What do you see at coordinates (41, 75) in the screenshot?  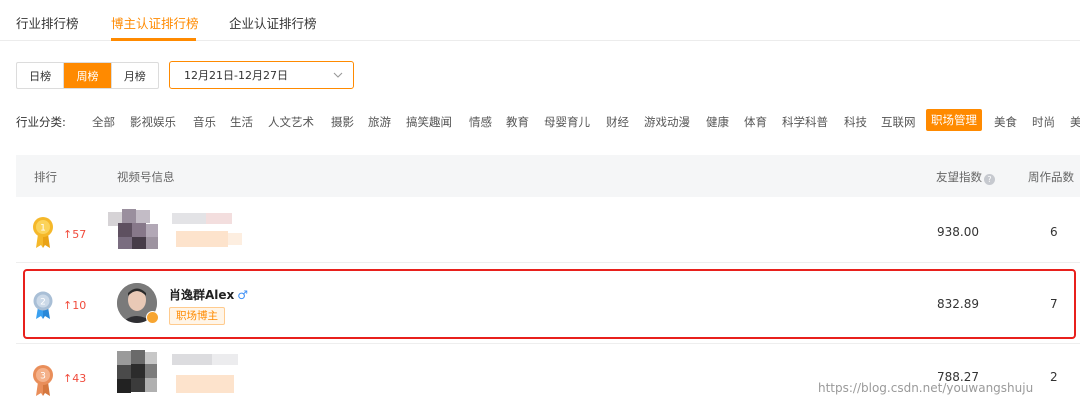 I see `daily-button: 日榜` at bounding box center [41, 75].